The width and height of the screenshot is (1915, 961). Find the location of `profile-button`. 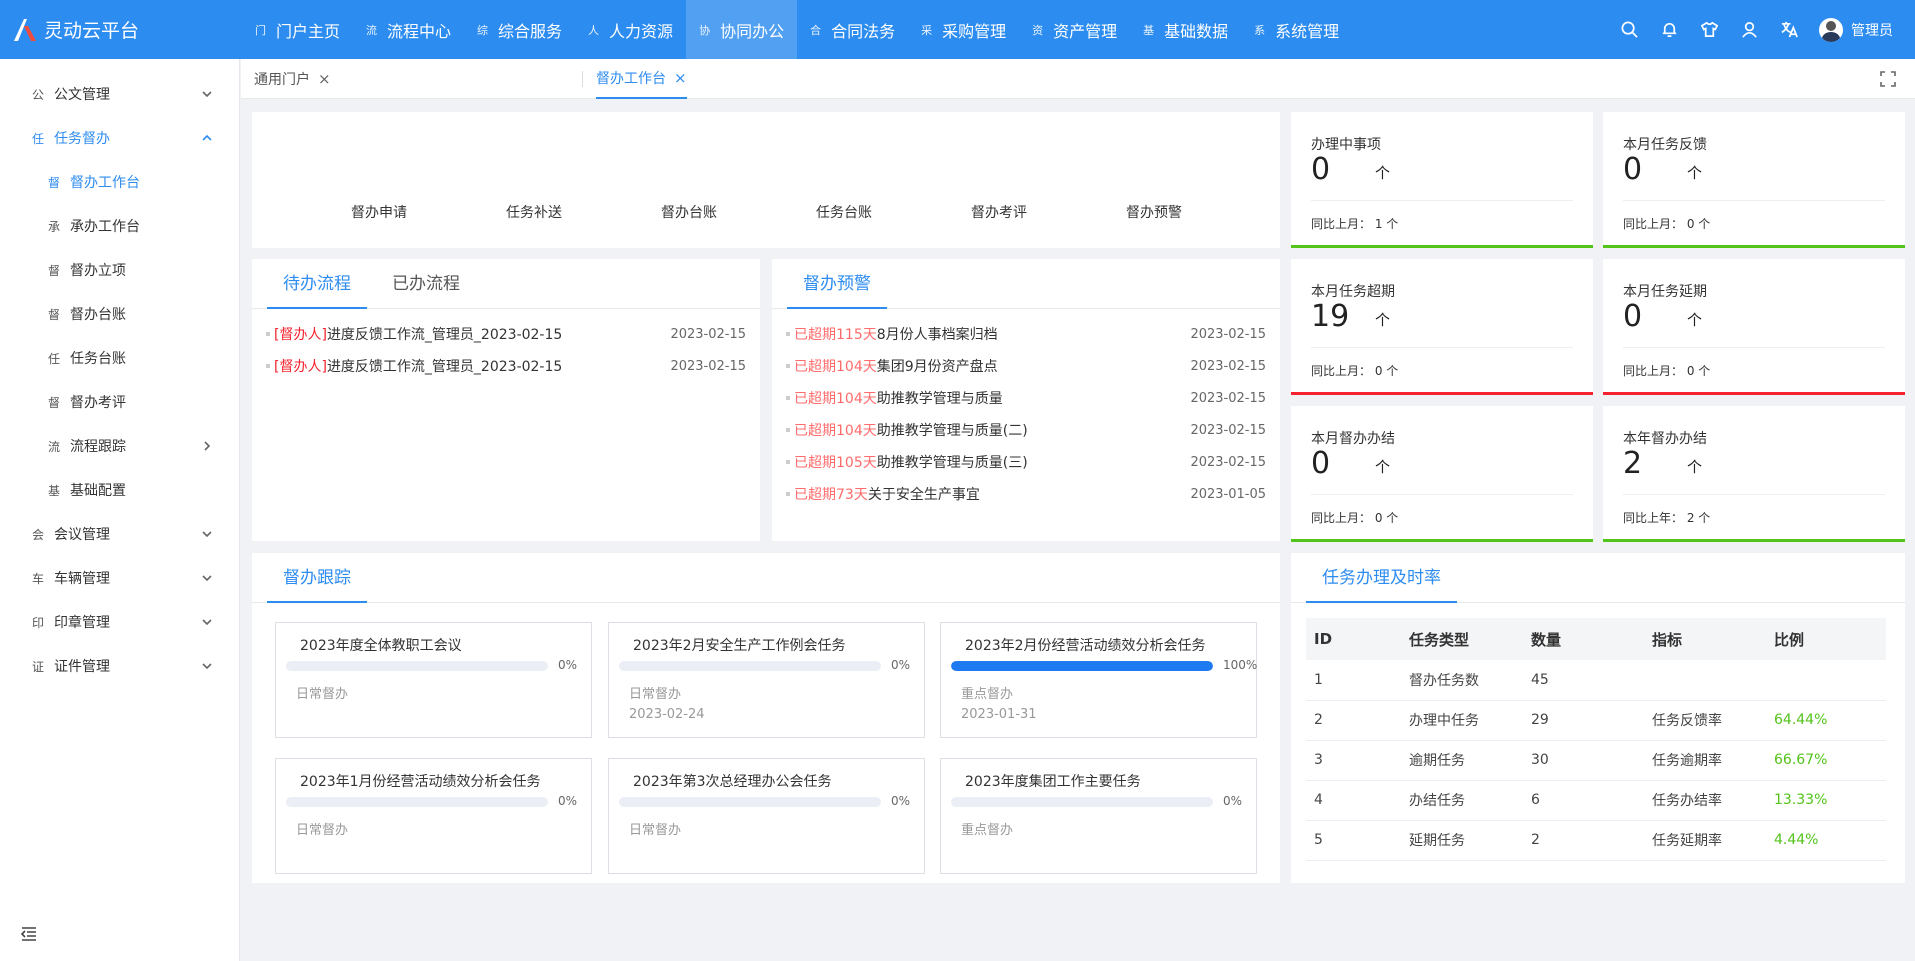

profile-button is located at coordinates (1749, 29).